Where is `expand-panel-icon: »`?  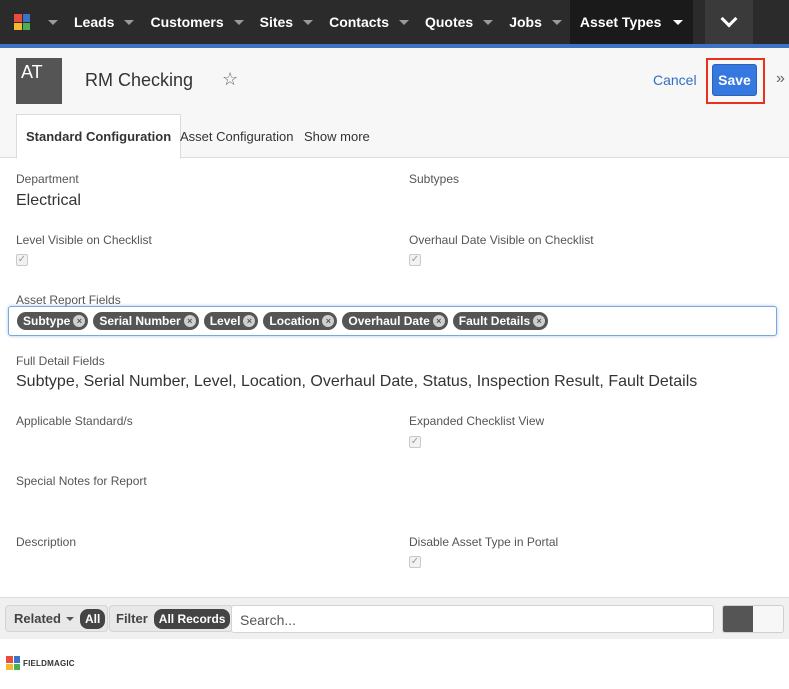
expand-panel-icon: » is located at coordinates (780, 79).